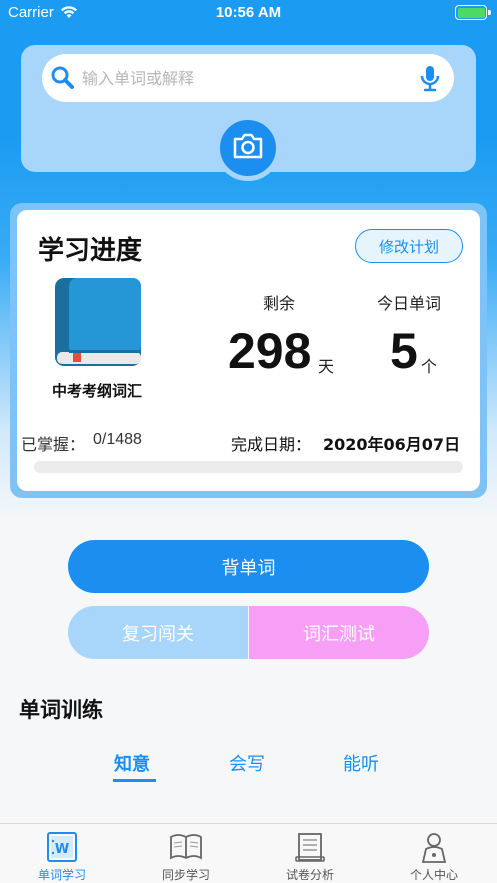 Image resolution: width=497 pixels, height=883 pixels. What do you see at coordinates (185, 875) in the screenshot?
I see `nav-label-sync-study: 同步学习` at bounding box center [185, 875].